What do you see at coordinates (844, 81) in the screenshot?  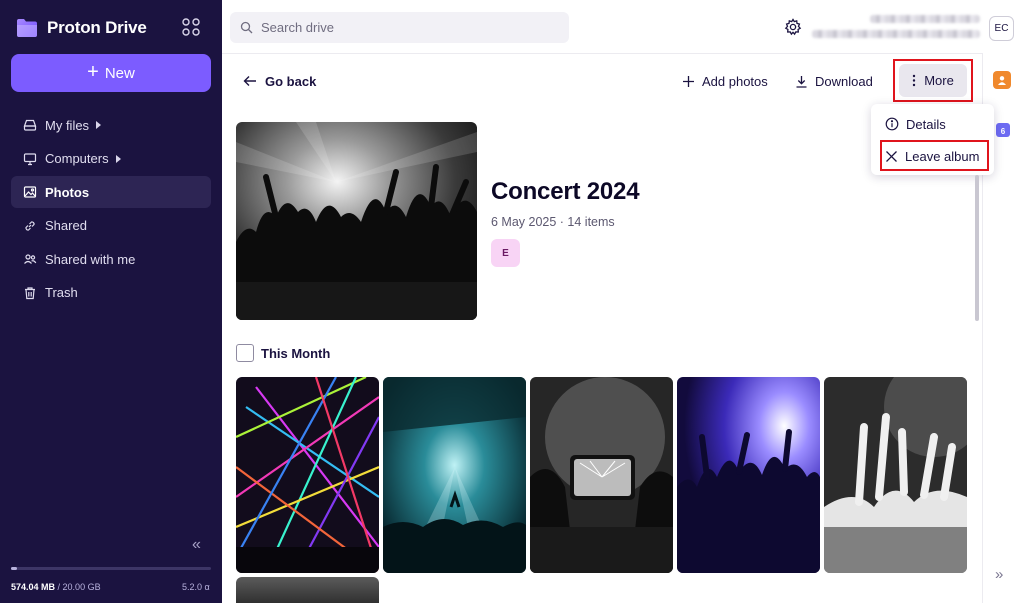 I see `download-label: Download` at bounding box center [844, 81].